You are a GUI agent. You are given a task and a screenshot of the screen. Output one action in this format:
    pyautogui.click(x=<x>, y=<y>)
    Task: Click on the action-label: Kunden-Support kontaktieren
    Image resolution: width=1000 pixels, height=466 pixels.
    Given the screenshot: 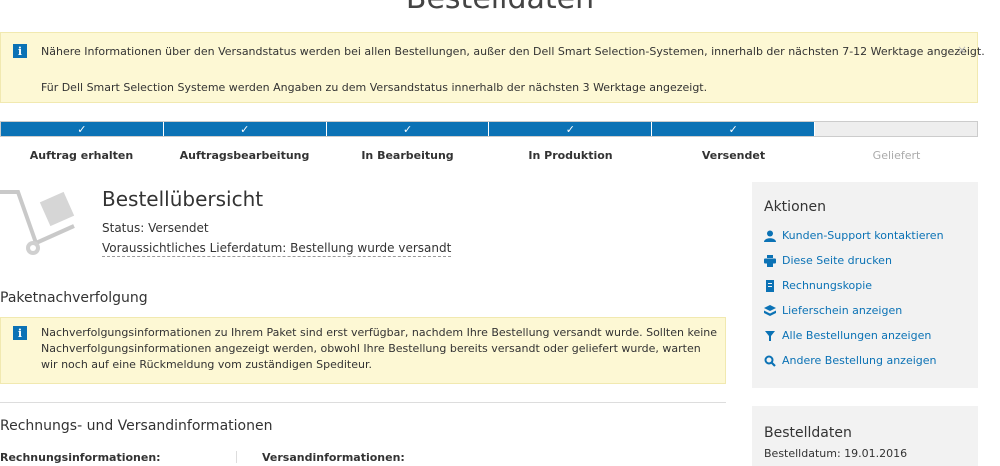 What is the action you would take?
    pyautogui.click(x=863, y=235)
    